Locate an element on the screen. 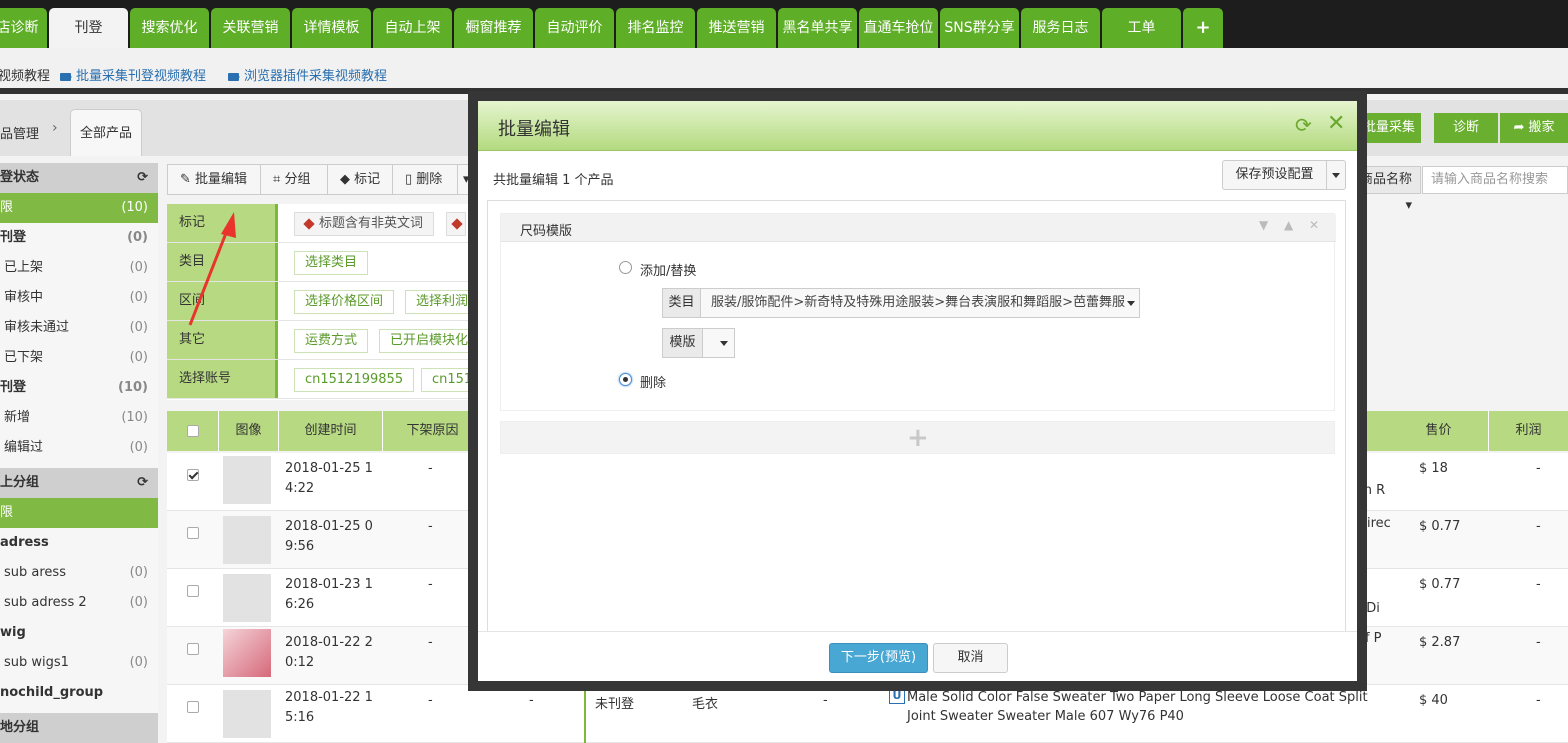 This screenshot has height=743, width=1568. preset-dropdown-button is located at coordinates (1336, 175).